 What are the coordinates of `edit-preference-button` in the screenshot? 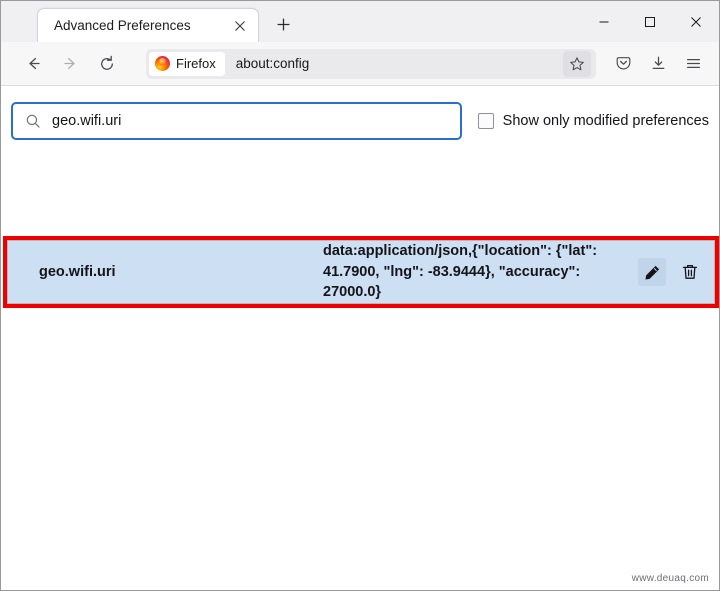 It's located at (652, 272).